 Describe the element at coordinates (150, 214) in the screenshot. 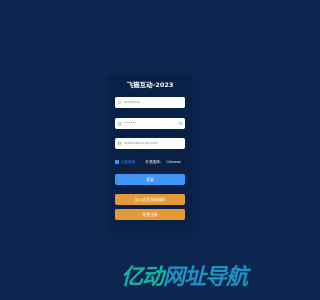

I see `register-button: 免费注册` at that location.